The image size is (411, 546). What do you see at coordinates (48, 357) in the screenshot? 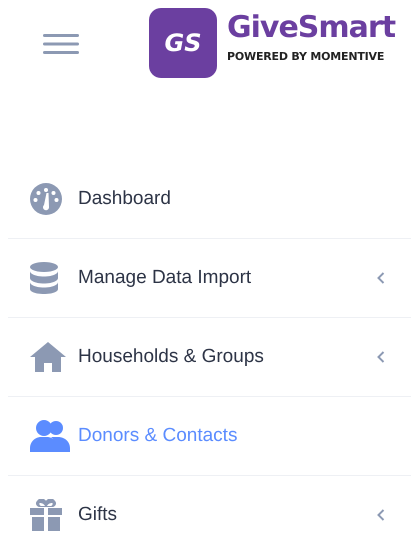
I see `house-icon` at bounding box center [48, 357].